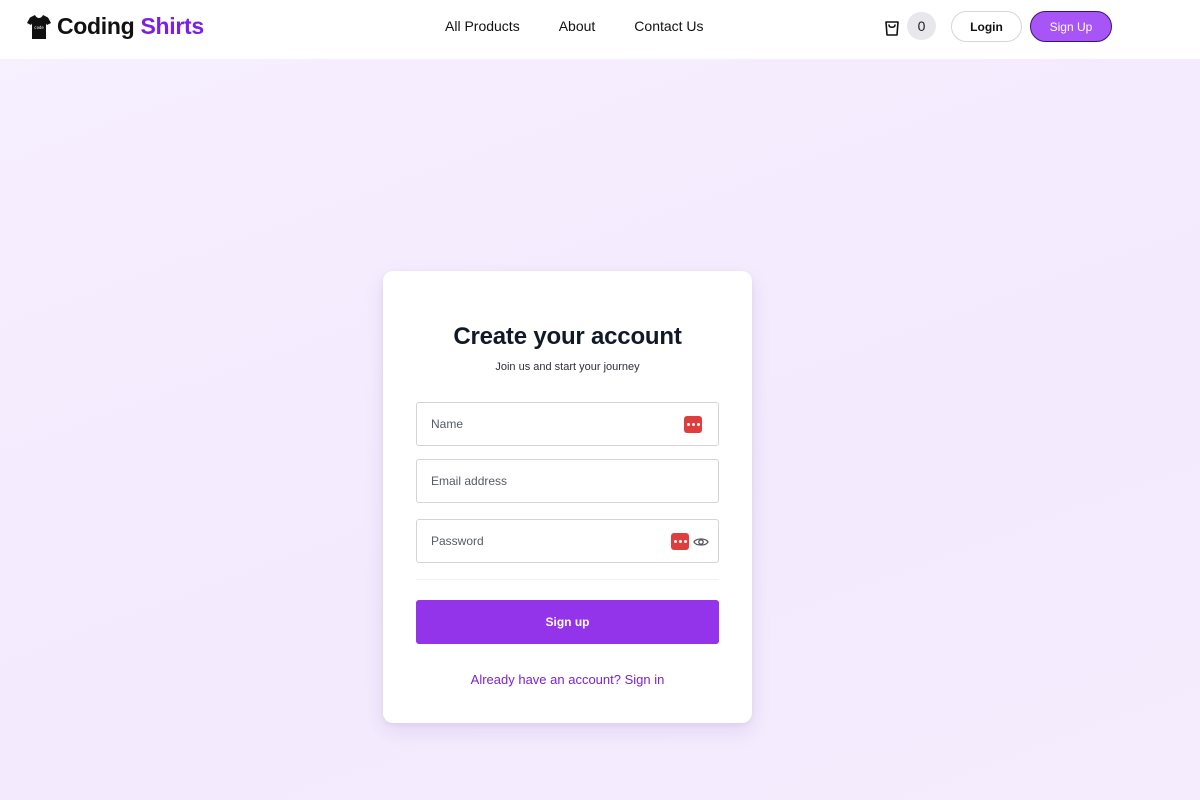 This screenshot has height=800, width=1200. I want to click on logo-accent-text: Shirts, so click(172, 26).